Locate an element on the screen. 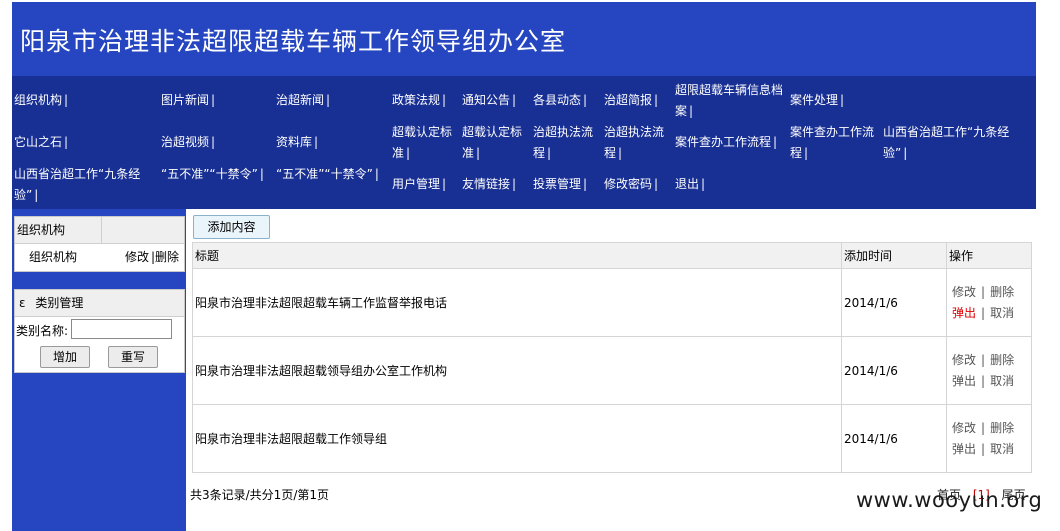 The height and width of the screenshot is (531, 1060). nav-item-other-mountain: 它山之石 is located at coordinates (84, 142).